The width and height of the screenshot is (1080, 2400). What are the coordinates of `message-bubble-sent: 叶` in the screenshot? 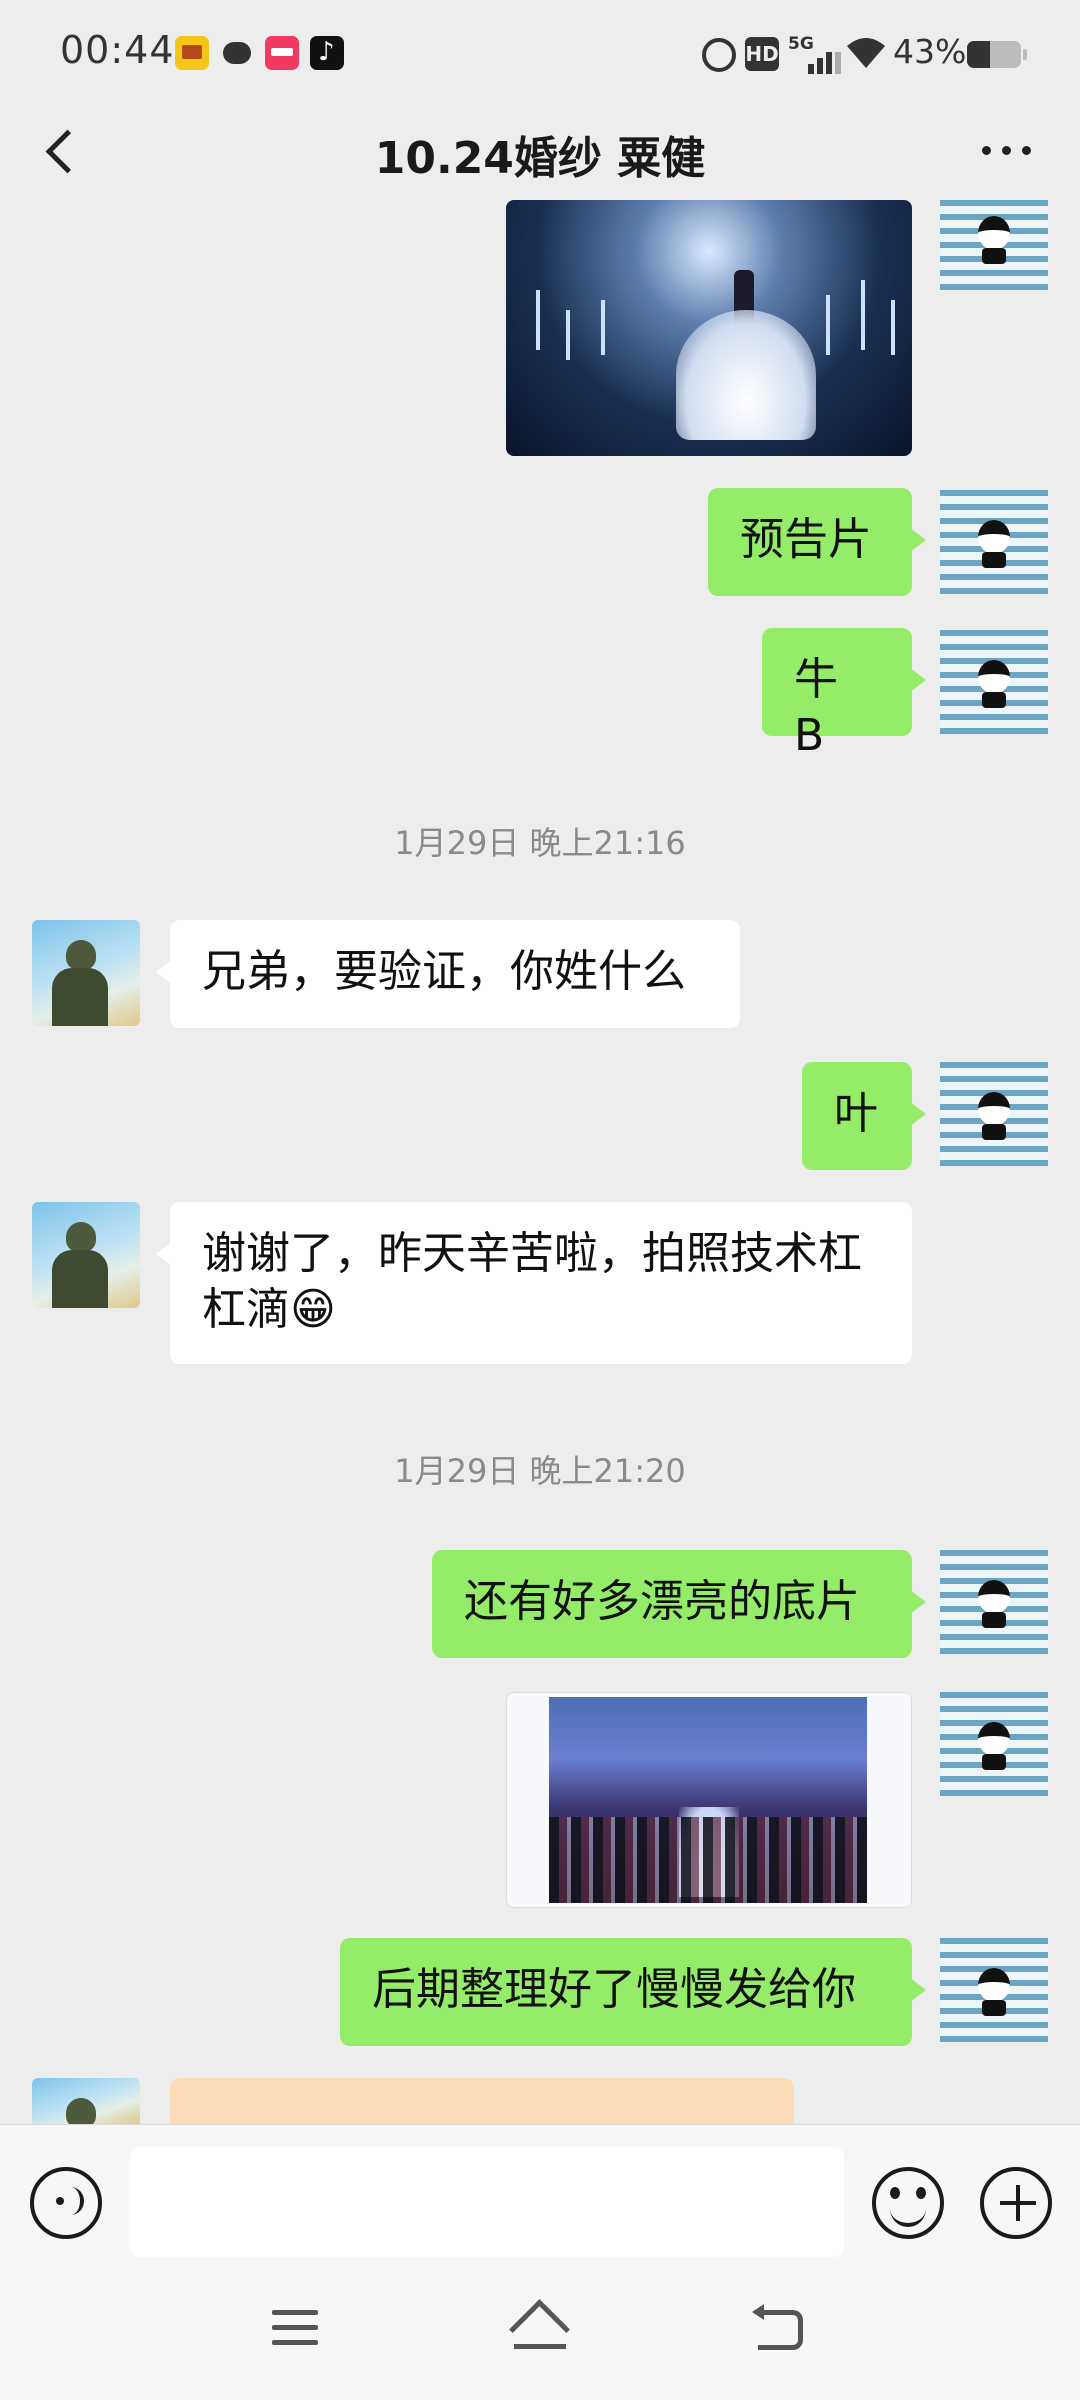 It's located at (864, 1116).